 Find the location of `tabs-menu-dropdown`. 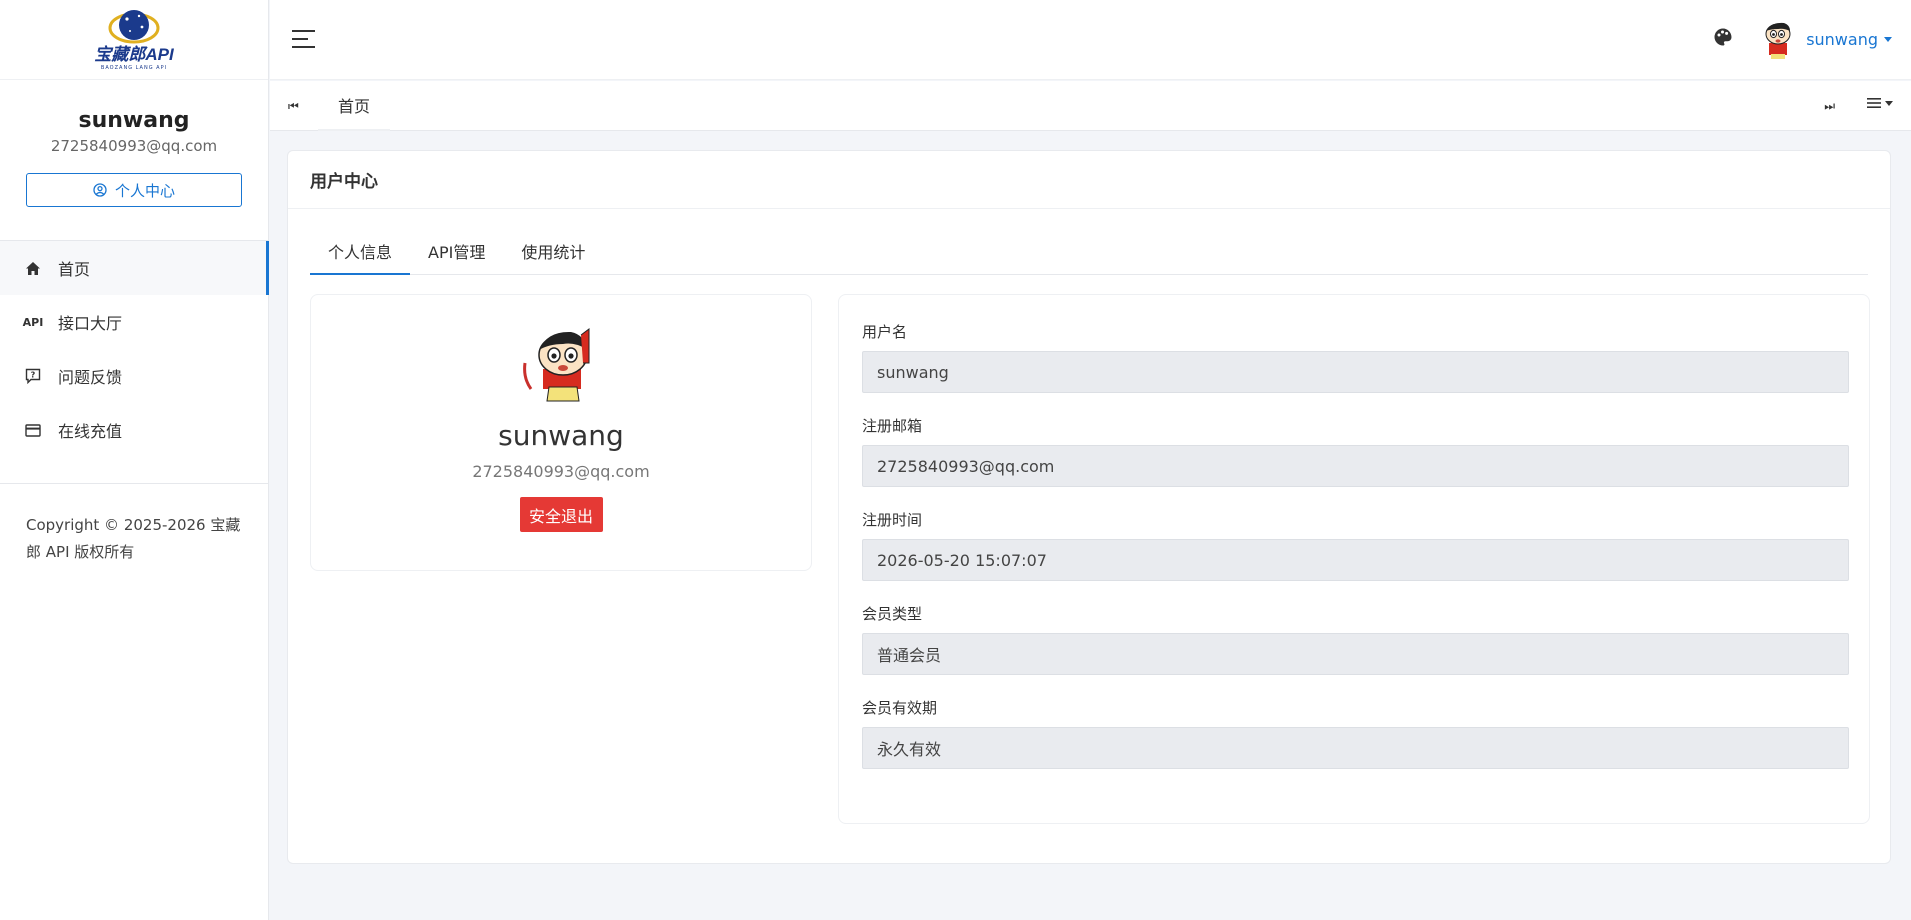

tabs-menu-dropdown is located at coordinates (1880, 103).